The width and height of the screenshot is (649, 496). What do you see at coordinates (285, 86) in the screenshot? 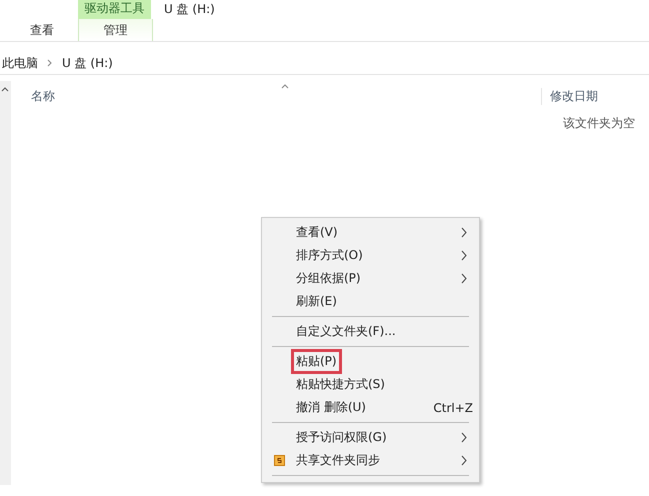
I see `sort-caret-icon` at bounding box center [285, 86].